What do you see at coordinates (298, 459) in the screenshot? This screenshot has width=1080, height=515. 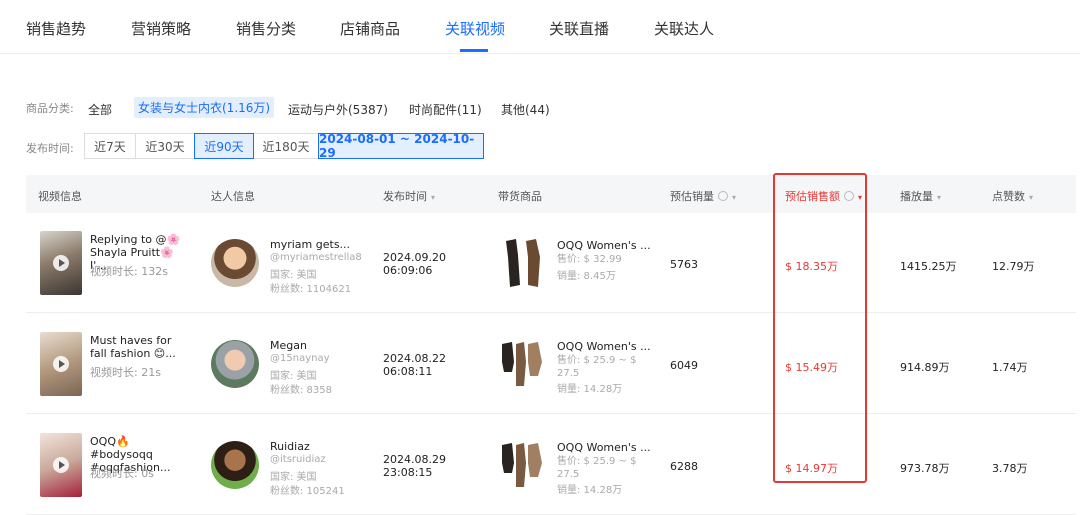 I see `creator-handle: @itsruidiaz` at bounding box center [298, 459].